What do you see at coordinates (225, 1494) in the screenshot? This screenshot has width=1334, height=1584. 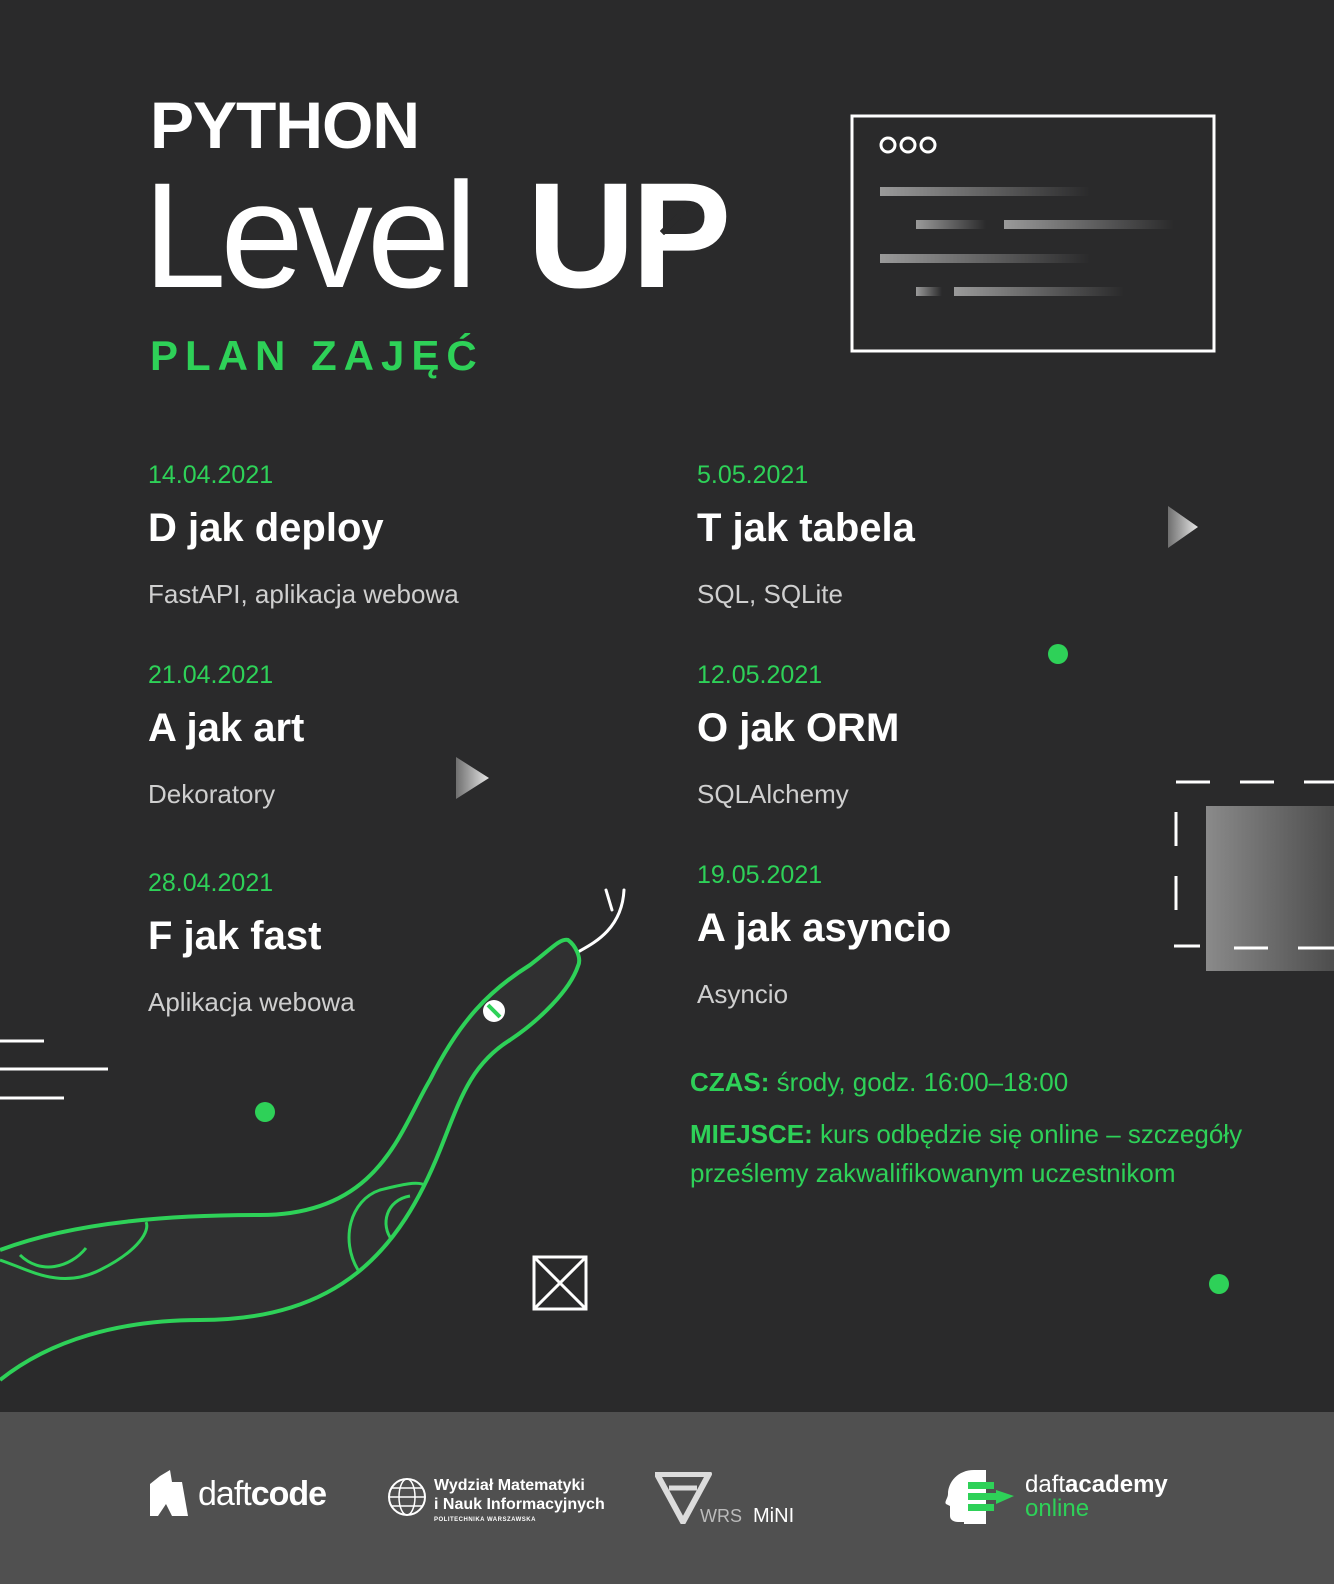 I see `daftcode-logo-light: daft` at bounding box center [225, 1494].